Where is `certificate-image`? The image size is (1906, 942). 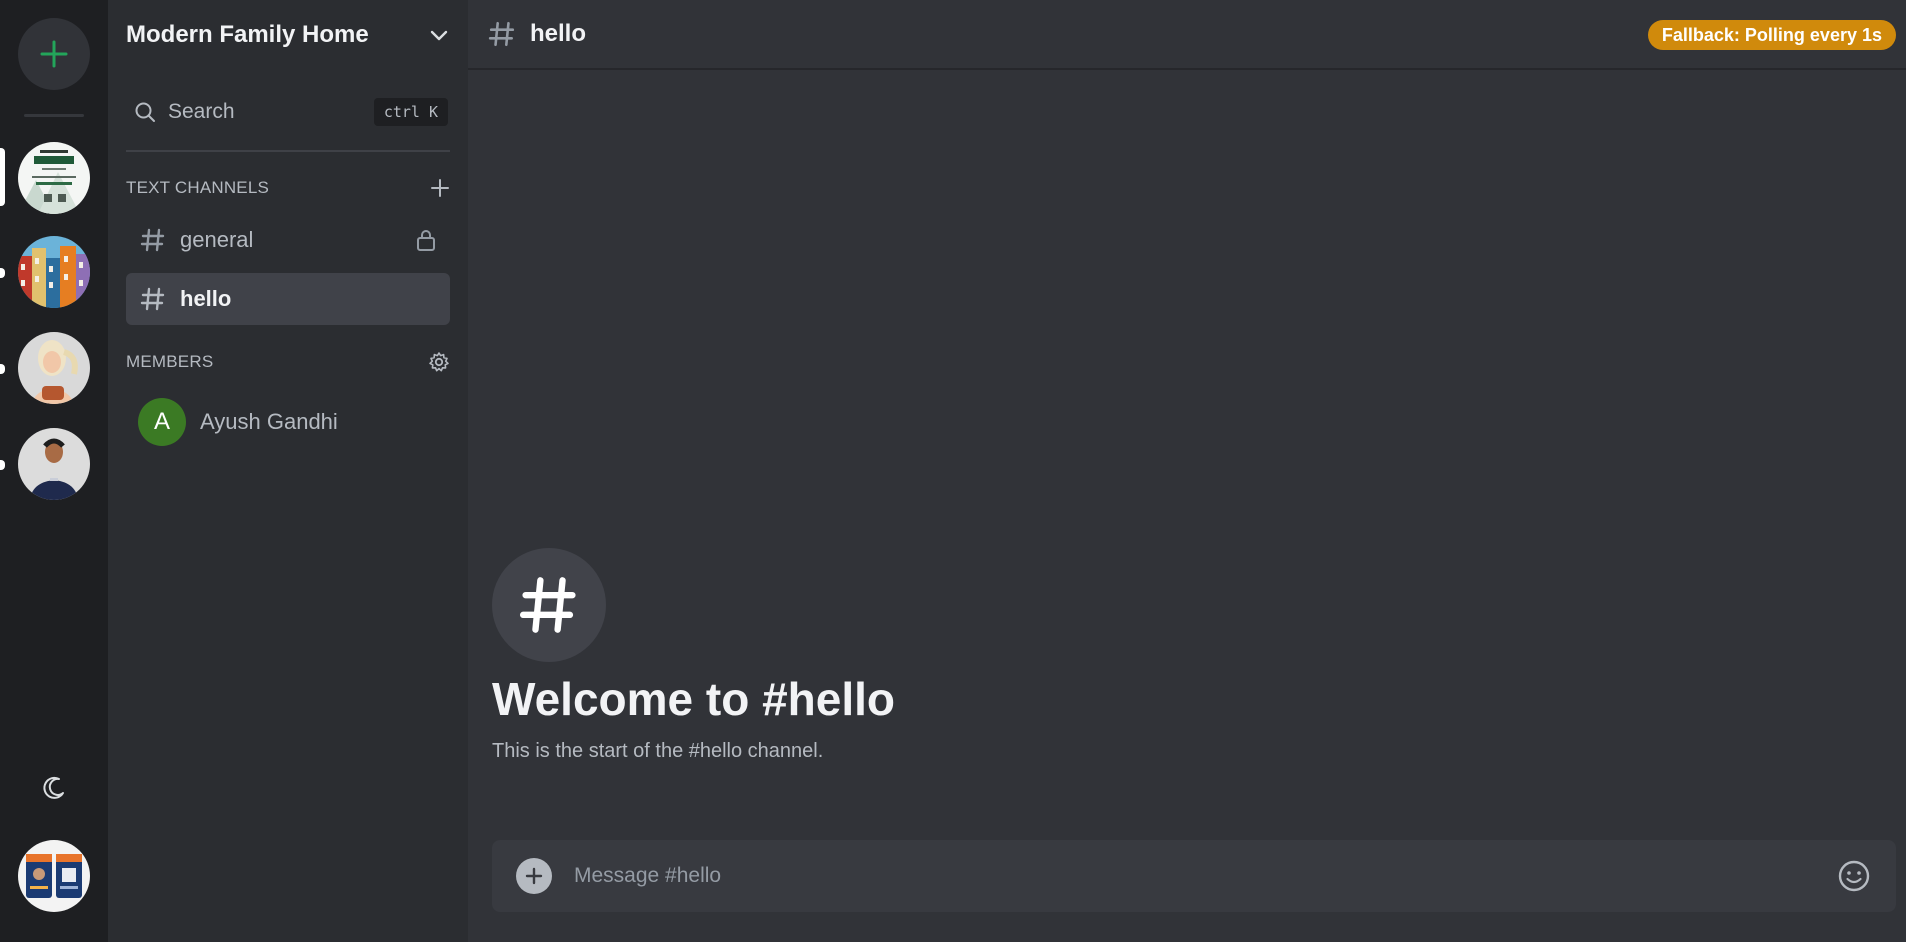
certificate-image is located at coordinates (54, 178).